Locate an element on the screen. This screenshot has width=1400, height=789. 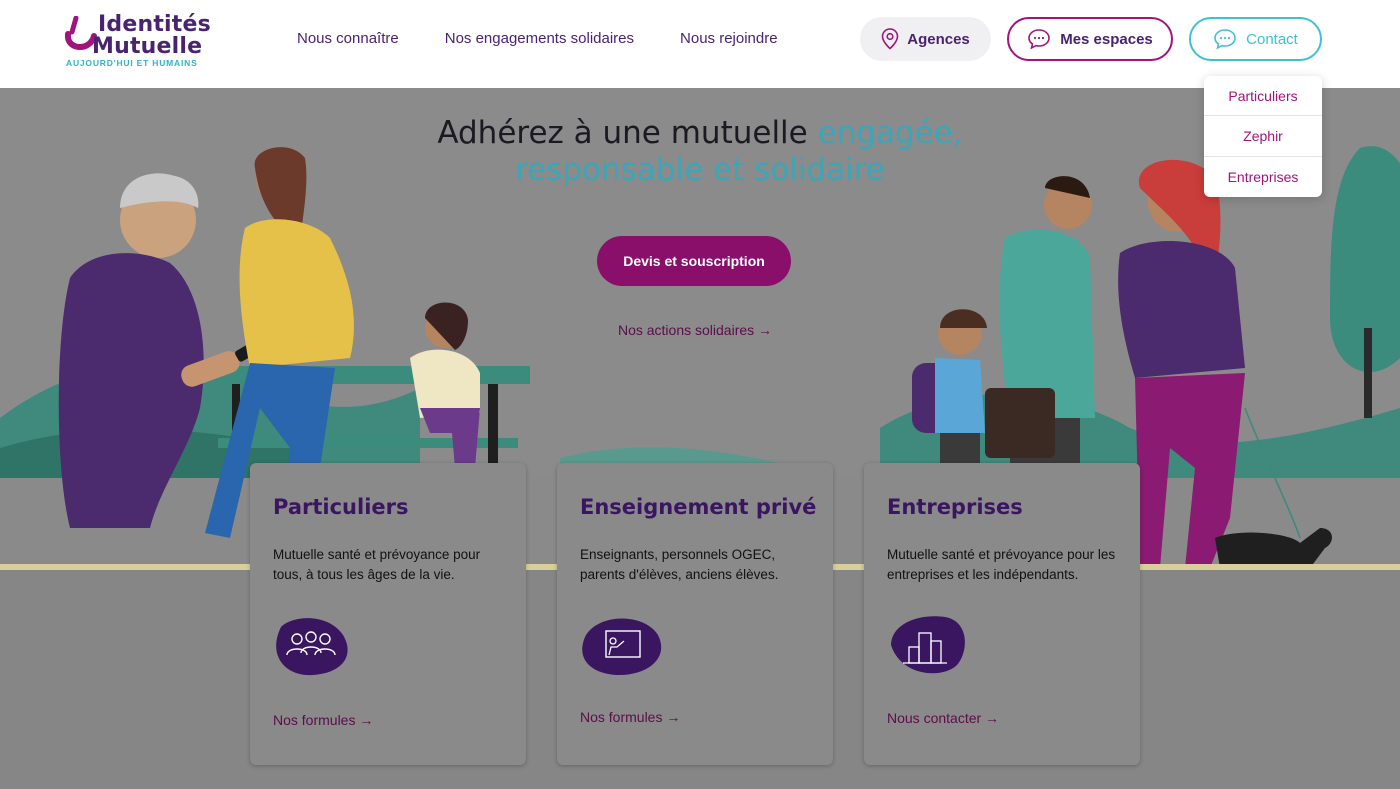
devis-souscription-button: Devis et souscription is located at coordinates (694, 261).